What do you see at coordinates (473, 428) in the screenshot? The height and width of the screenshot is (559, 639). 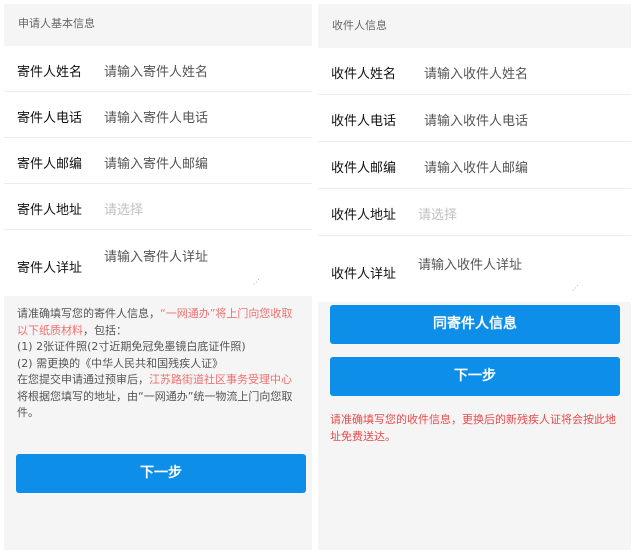 I see `recipient-warning: 请准确填写您的收件信息，更换后的新残疾人证将会按此地址免费送达。` at bounding box center [473, 428].